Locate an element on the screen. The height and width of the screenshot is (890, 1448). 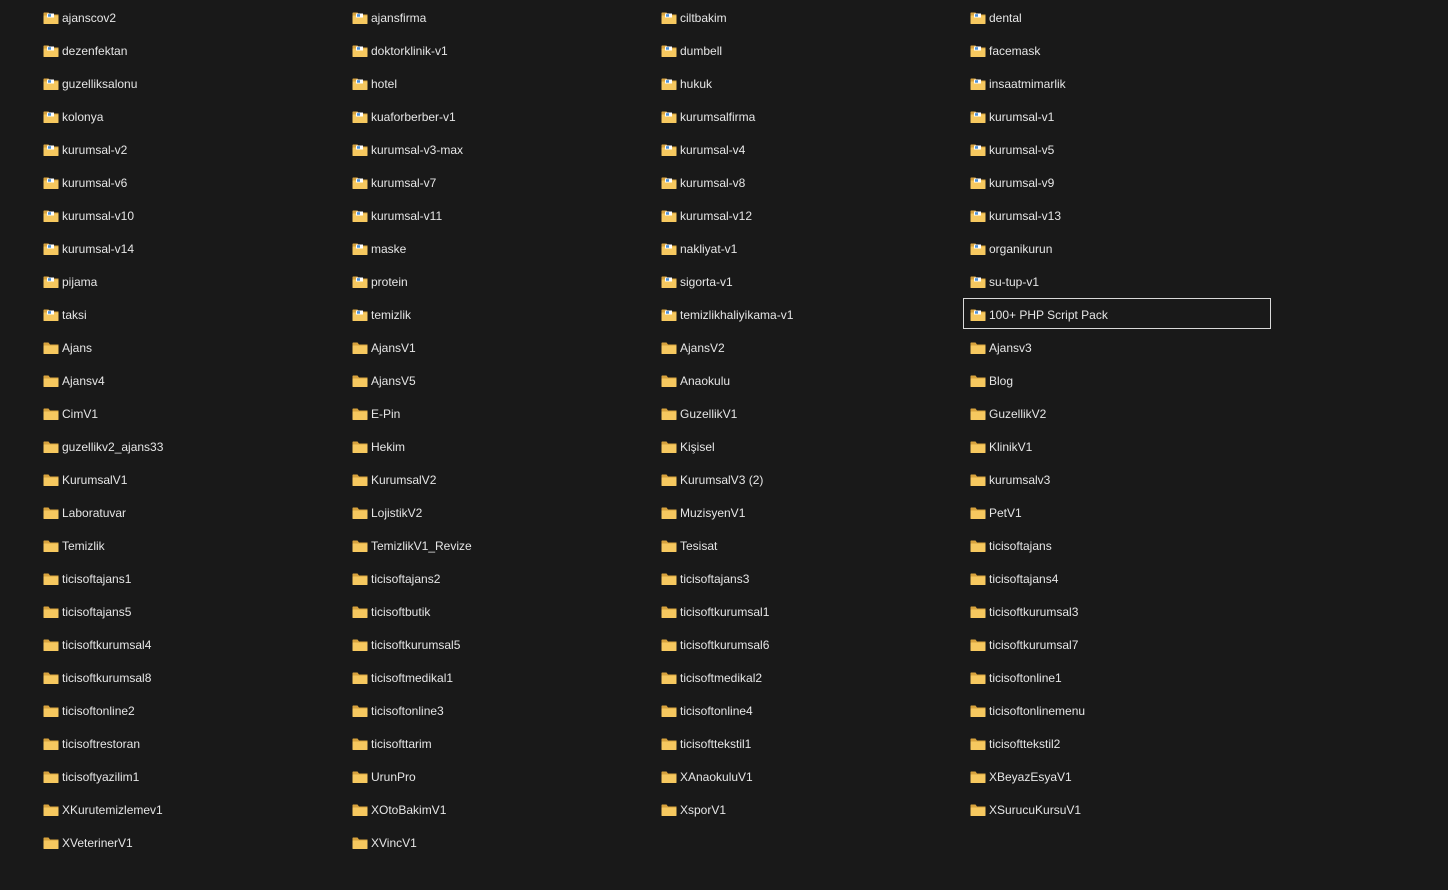
folder-item: pijama is located at coordinates (191, 281).